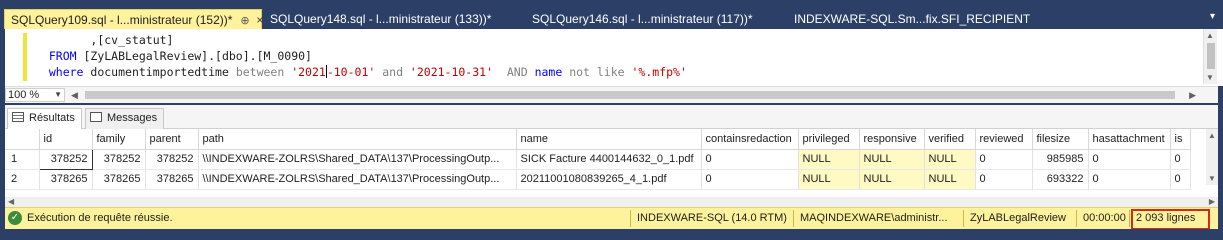 Image resolution: width=1223 pixels, height=240 pixels. Describe the element at coordinates (712, 218) in the screenshot. I see `status-server: INDEXWARE-SQL (14.0 RTM)` at that location.